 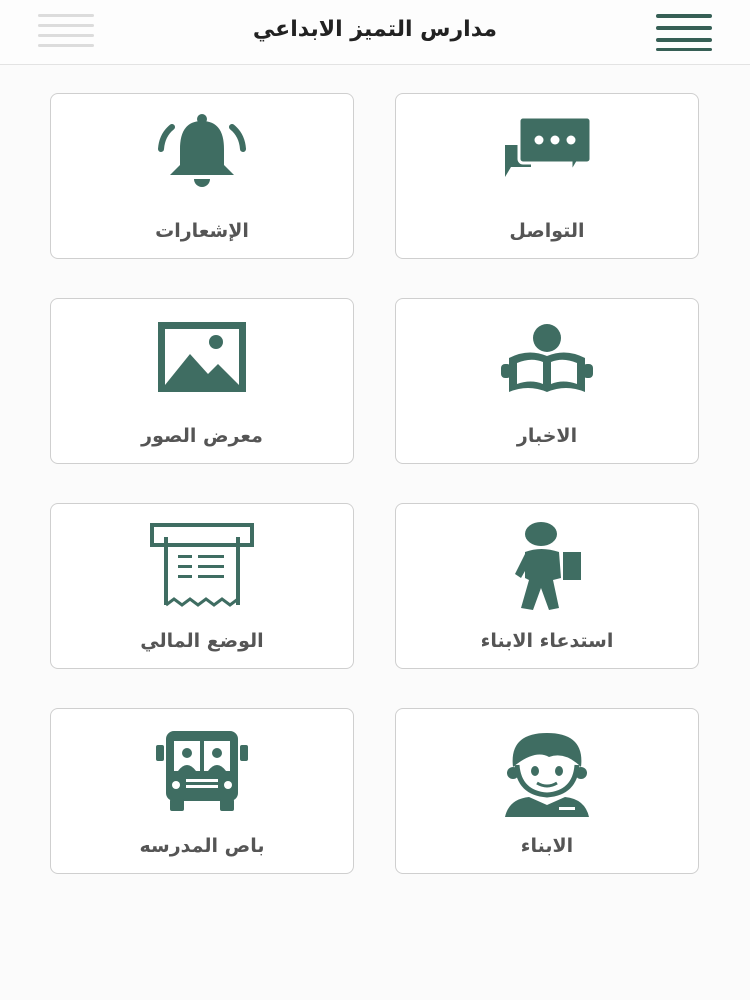 I want to click on tile-summon-children: استدعاء الابناء, so click(x=547, y=586).